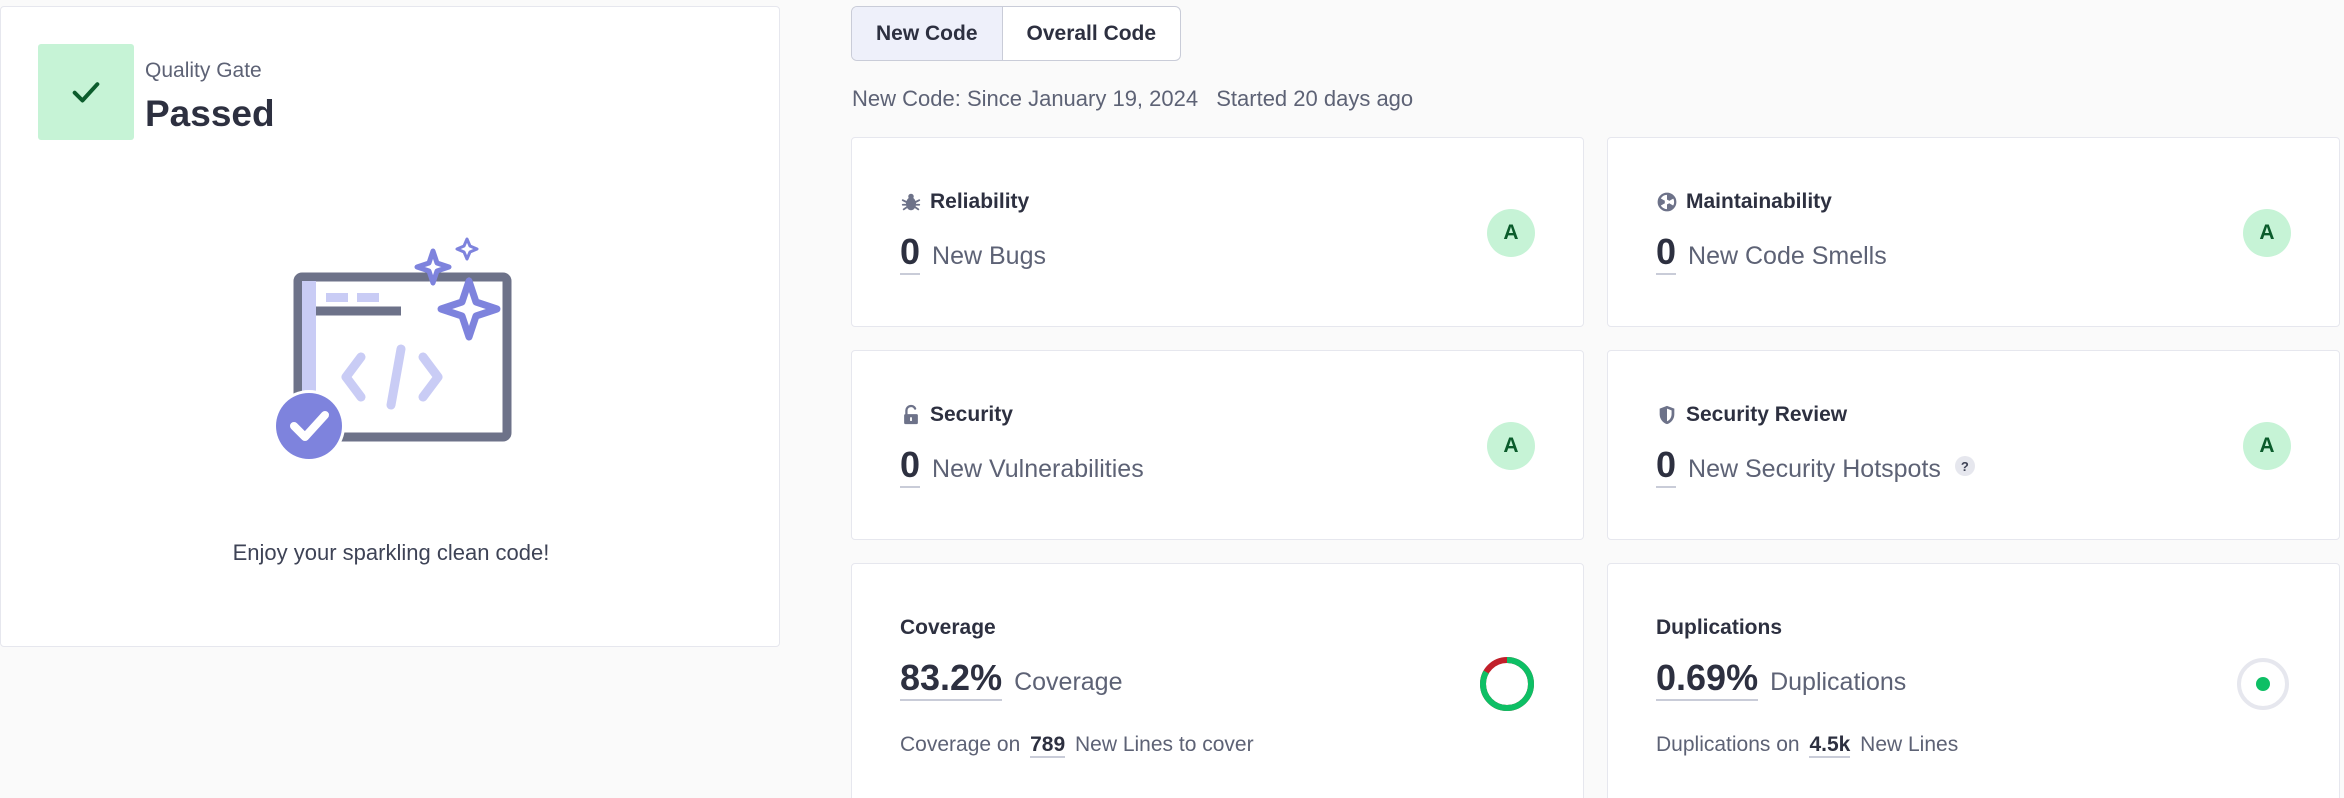  What do you see at coordinates (1511, 233) in the screenshot?
I see `reliability-rating: A` at bounding box center [1511, 233].